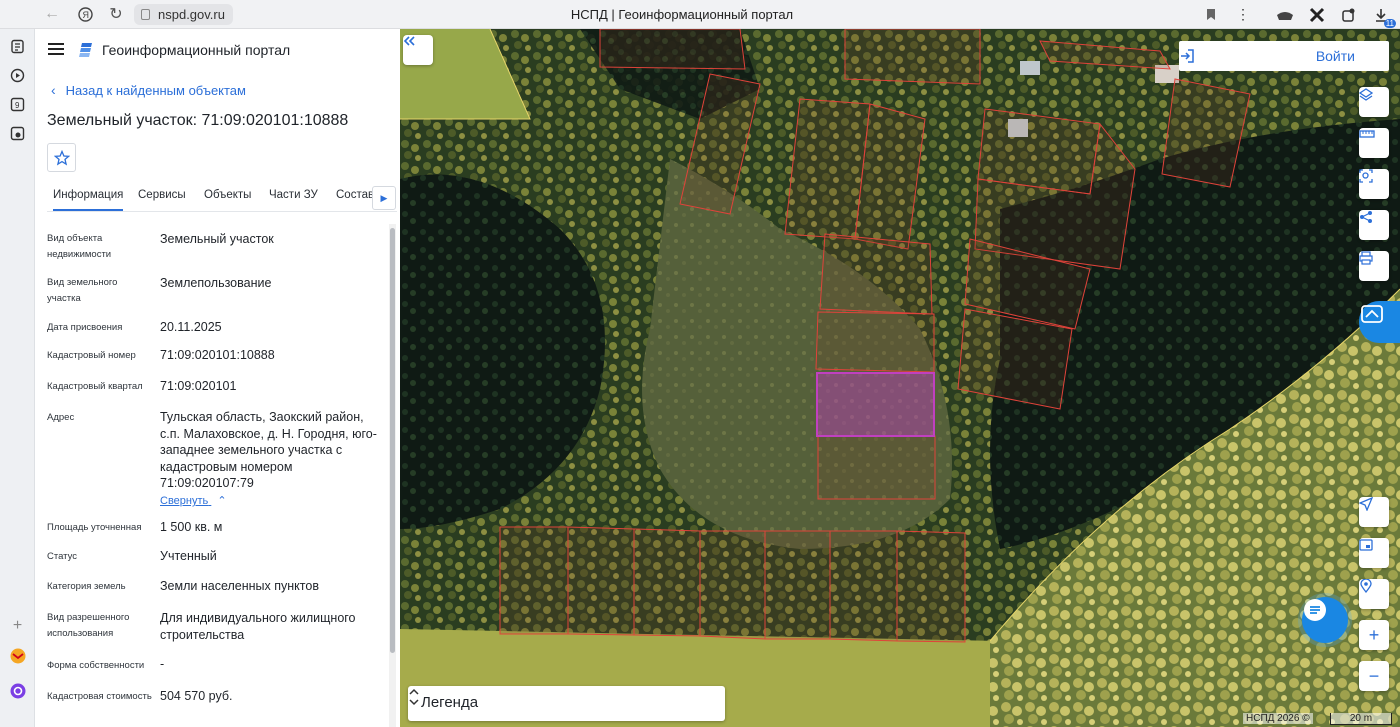 The image size is (1400, 727). Describe the element at coordinates (392, 440) in the screenshot. I see `panel-scroll-thumb` at that location.